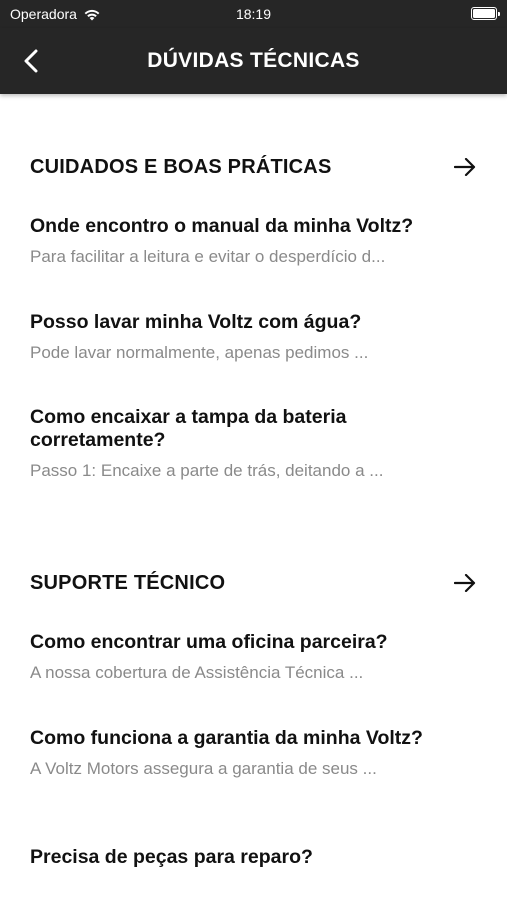 This screenshot has height=900, width=507. I want to click on faq-question: Onde encontro o manual da minha Voltz?, so click(222, 226).